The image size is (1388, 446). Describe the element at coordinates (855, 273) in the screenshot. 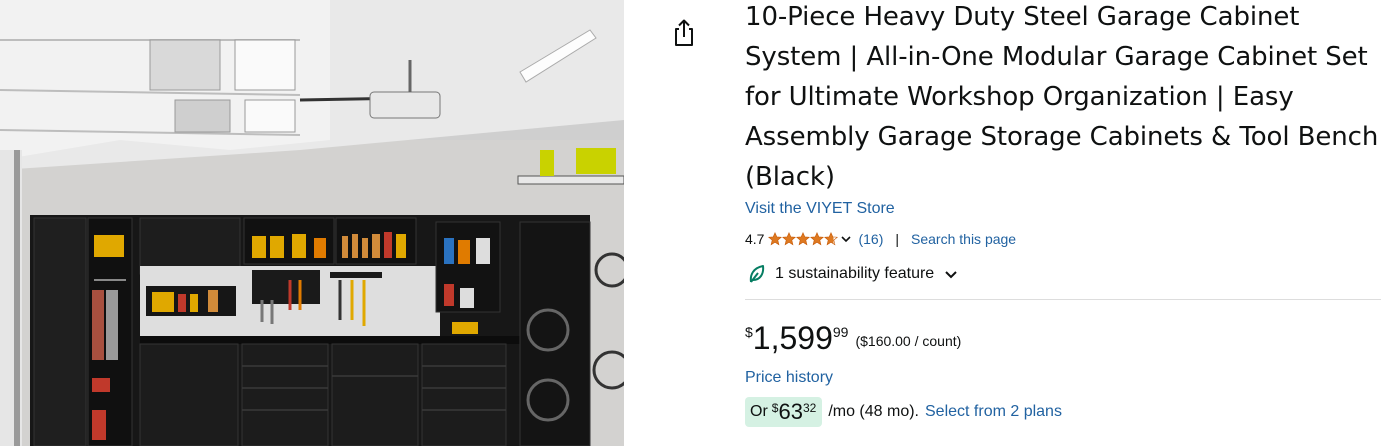

I see `sustainability-label: 1 sustainability feature` at that location.